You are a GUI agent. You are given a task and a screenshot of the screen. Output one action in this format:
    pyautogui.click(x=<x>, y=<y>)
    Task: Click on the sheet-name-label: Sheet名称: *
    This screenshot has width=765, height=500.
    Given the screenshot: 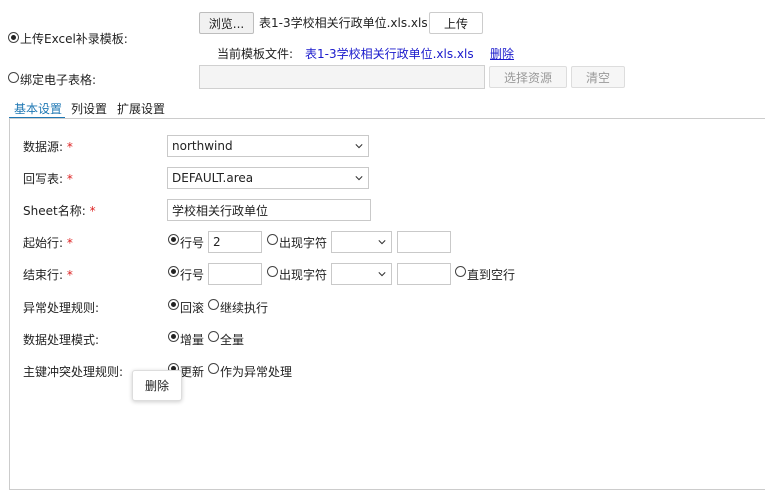 What is the action you would take?
    pyautogui.click(x=59, y=211)
    